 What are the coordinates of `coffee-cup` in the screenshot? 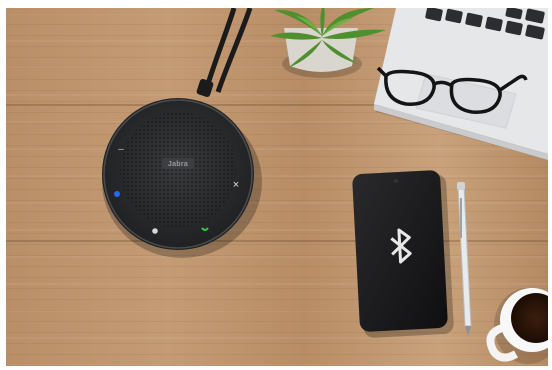 It's located at (517, 326).